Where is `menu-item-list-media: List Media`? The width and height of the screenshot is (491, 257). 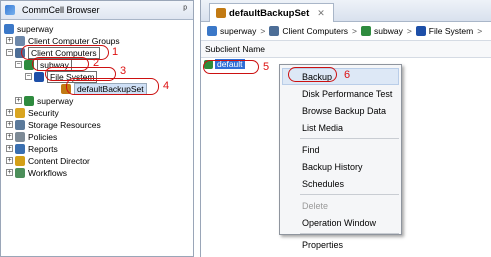
menu-item-list-media: List Media is located at coordinates (340, 127).